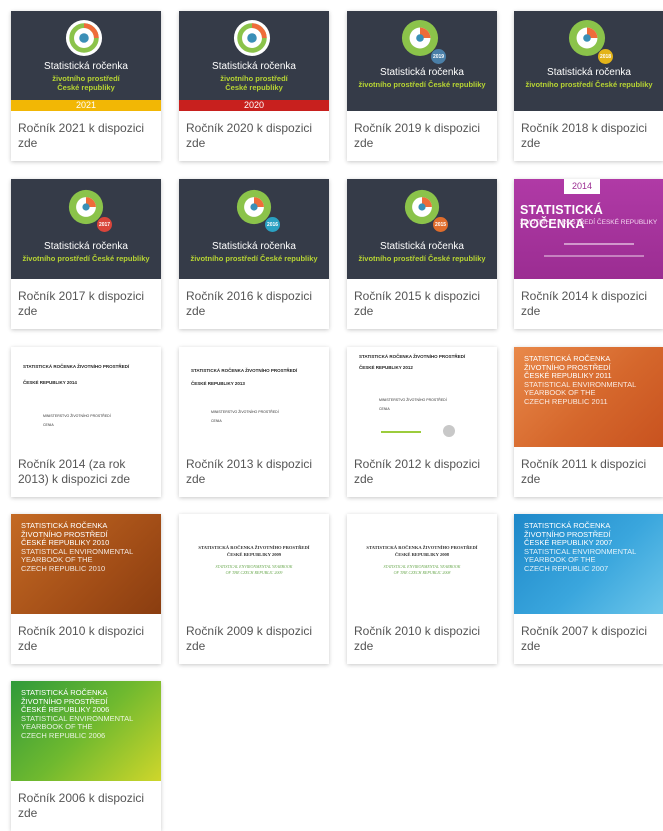 Image resolution: width=663 pixels, height=831 pixels. I want to click on year-stripe: 2021, so click(86, 105).